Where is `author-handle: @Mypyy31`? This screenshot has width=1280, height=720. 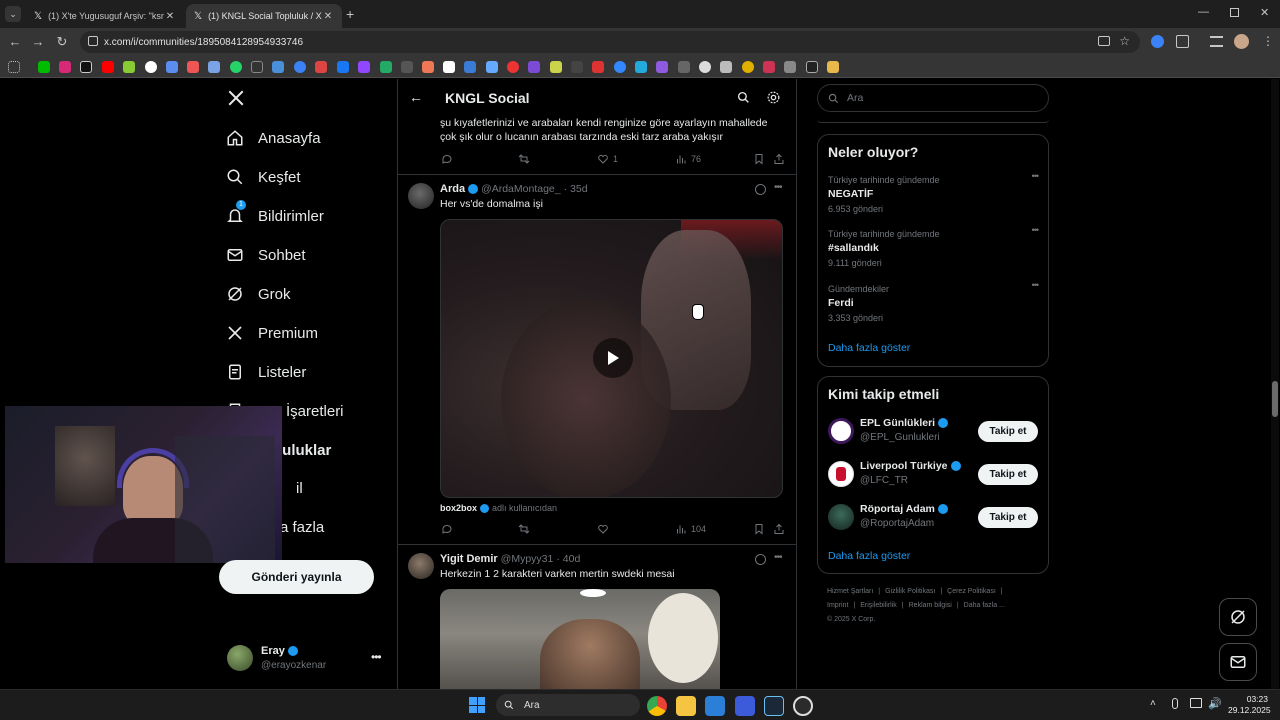
author-handle: @Mypyy31 is located at coordinates (527, 559).